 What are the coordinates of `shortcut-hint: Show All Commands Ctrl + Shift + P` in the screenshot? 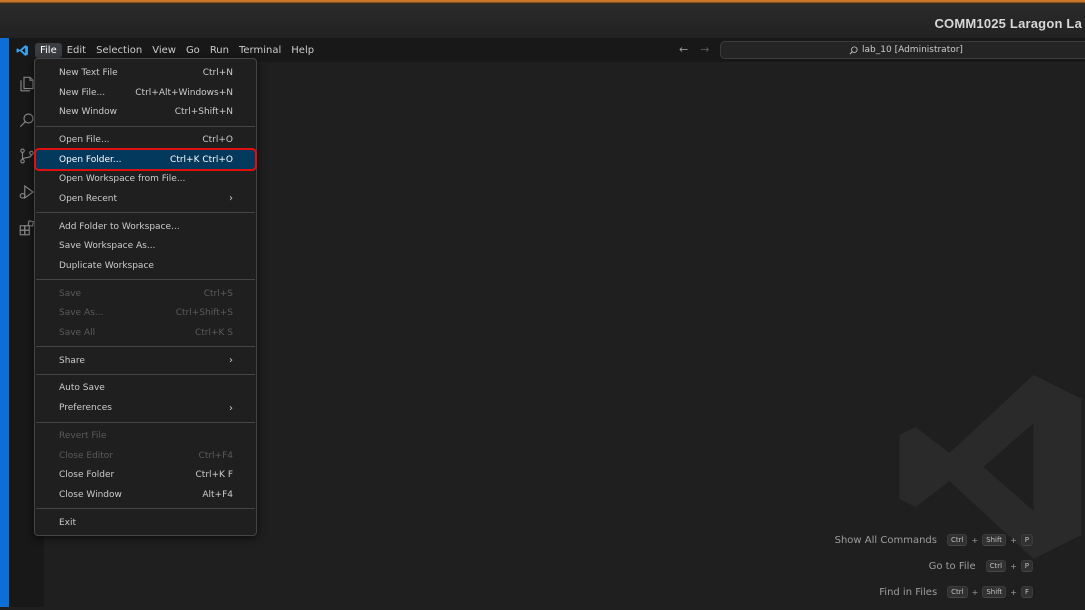 It's located at (934, 540).